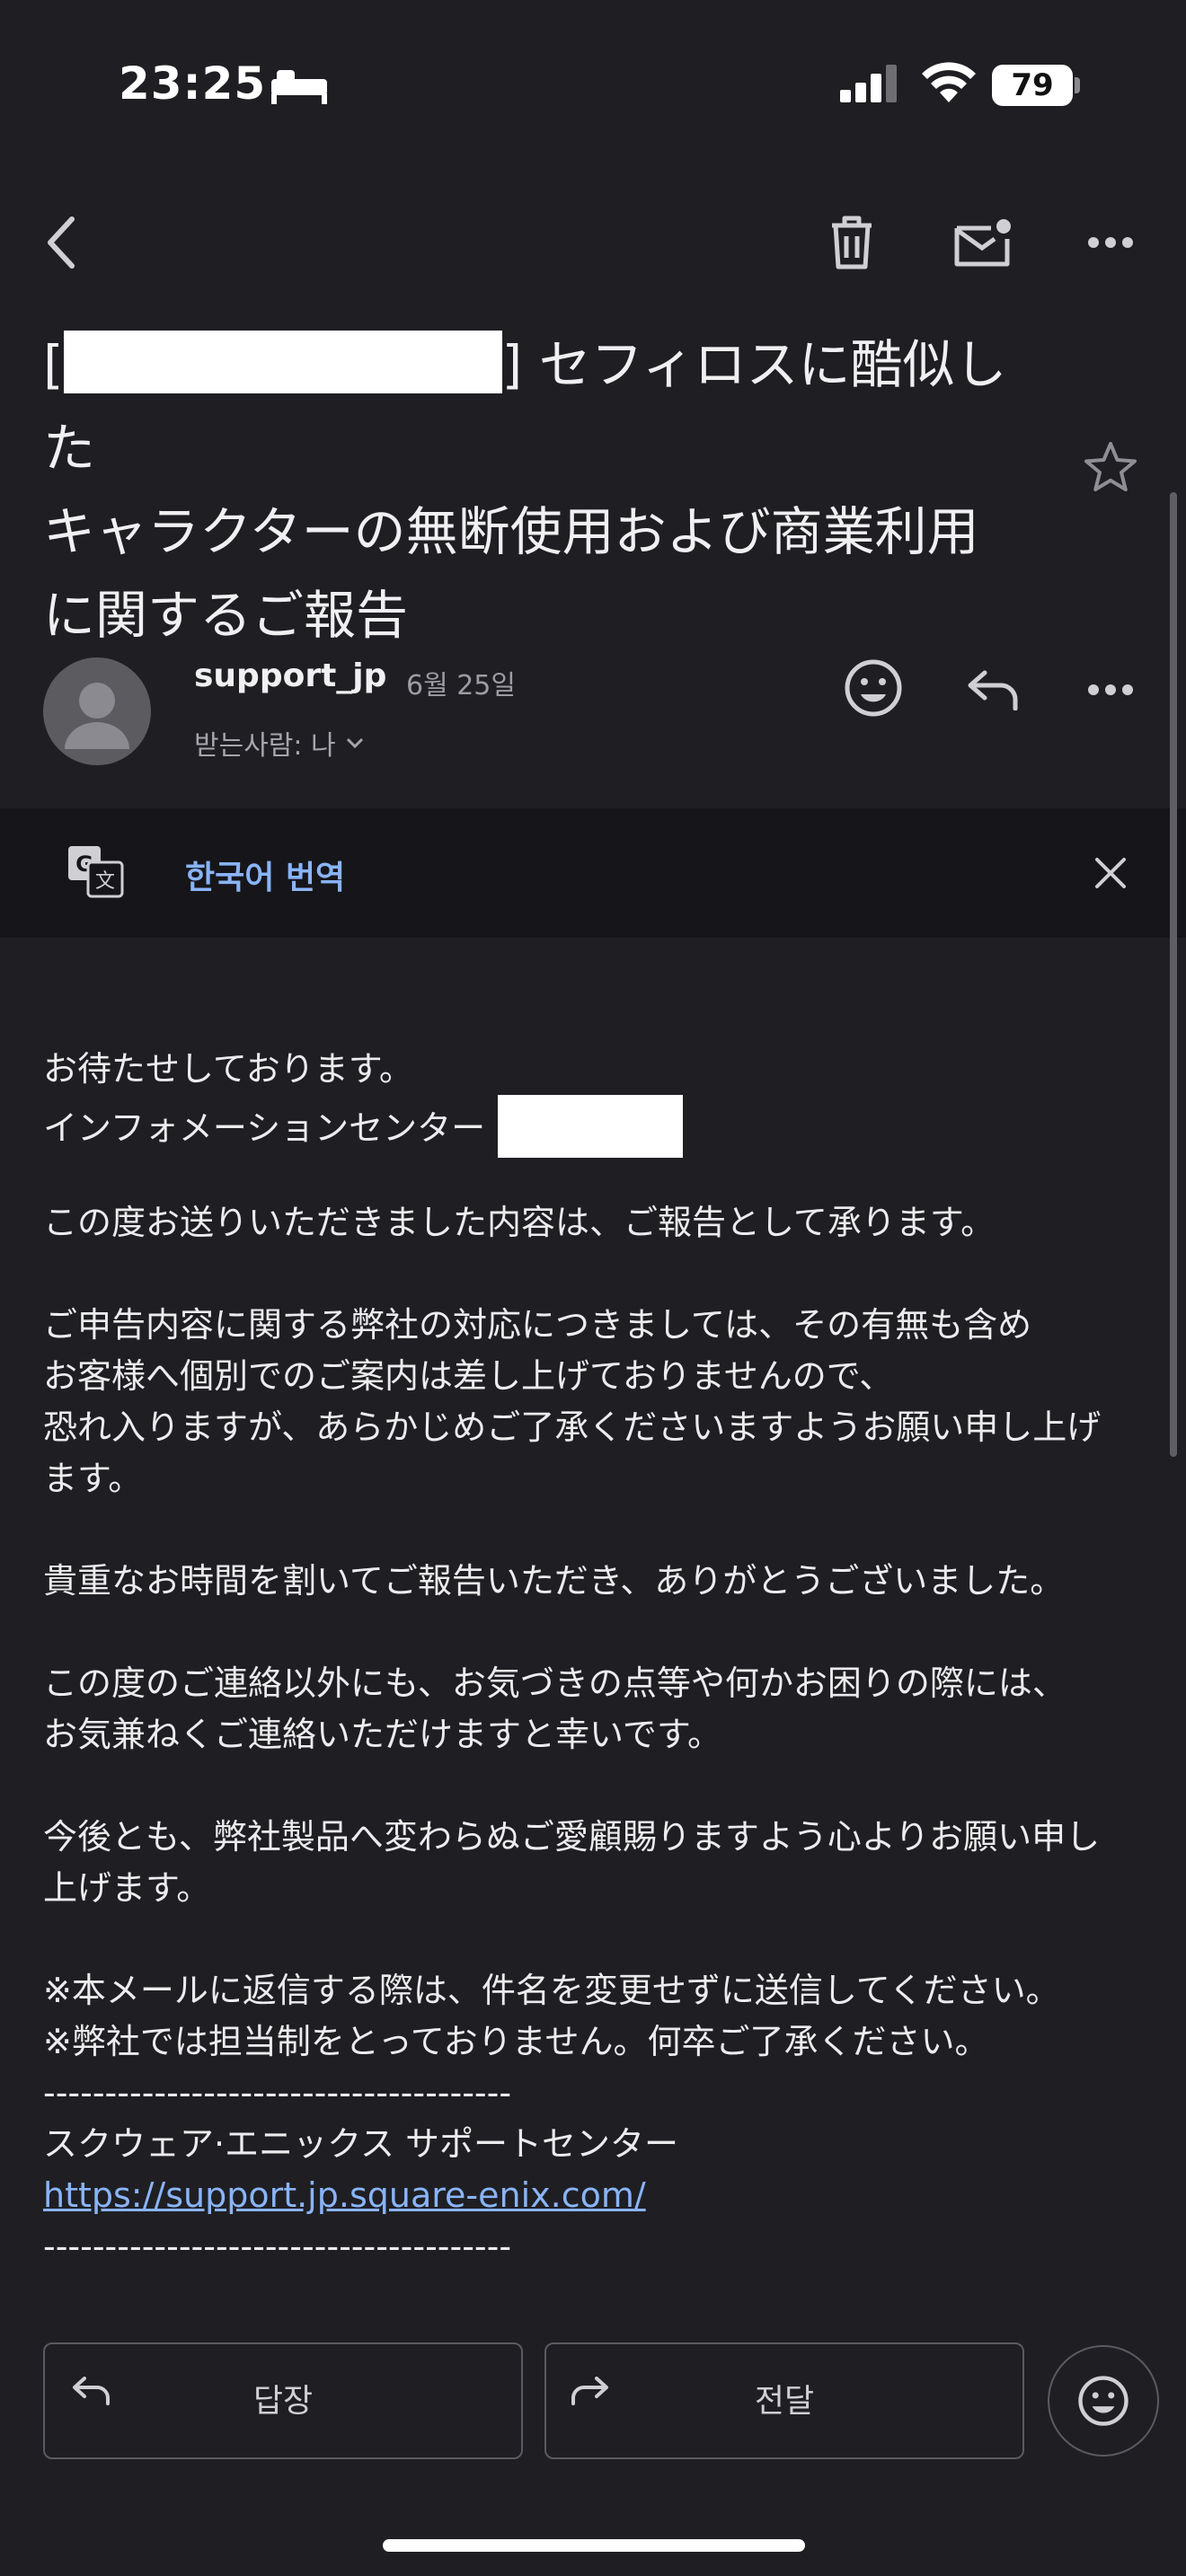 The image size is (1186, 2576). I want to click on body-line: お客様へ個別でのご案内は差し上げておりませんので、, so click(468, 1376).